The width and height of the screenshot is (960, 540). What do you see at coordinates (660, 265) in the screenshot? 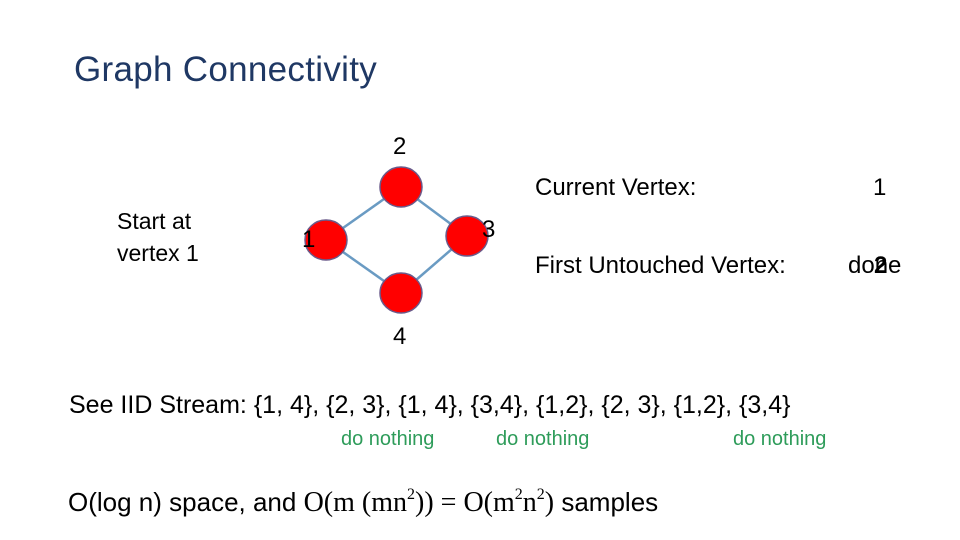
I see `first-untouched-label: First Untouched Vertex:` at bounding box center [660, 265].